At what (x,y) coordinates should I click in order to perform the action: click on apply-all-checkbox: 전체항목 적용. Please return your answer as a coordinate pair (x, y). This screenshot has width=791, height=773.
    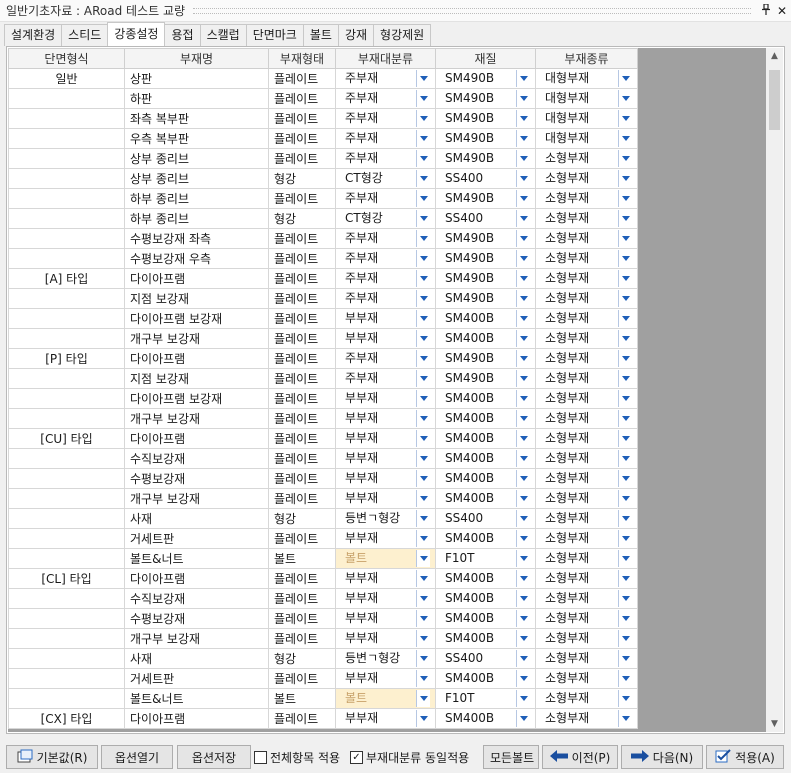
    Looking at the image, I should click on (297, 757).